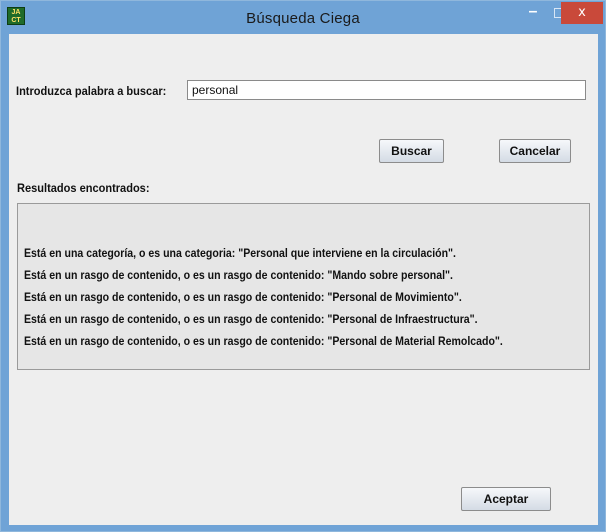 This screenshot has height=532, width=606. Describe the element at coordinates (535, 151) in the screenshot. I see `cancel-button: Cancelar` at that location.